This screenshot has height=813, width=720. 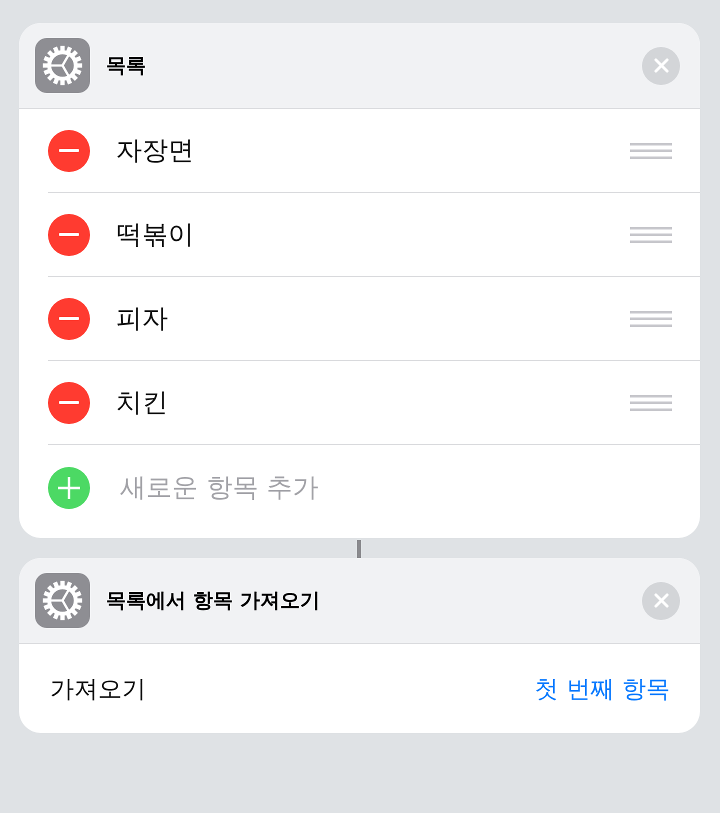 What do you see at coordinates (98, 689) in the screenshot?
I see `parameter-label: 가져오기` at bounding box center [98, 689].